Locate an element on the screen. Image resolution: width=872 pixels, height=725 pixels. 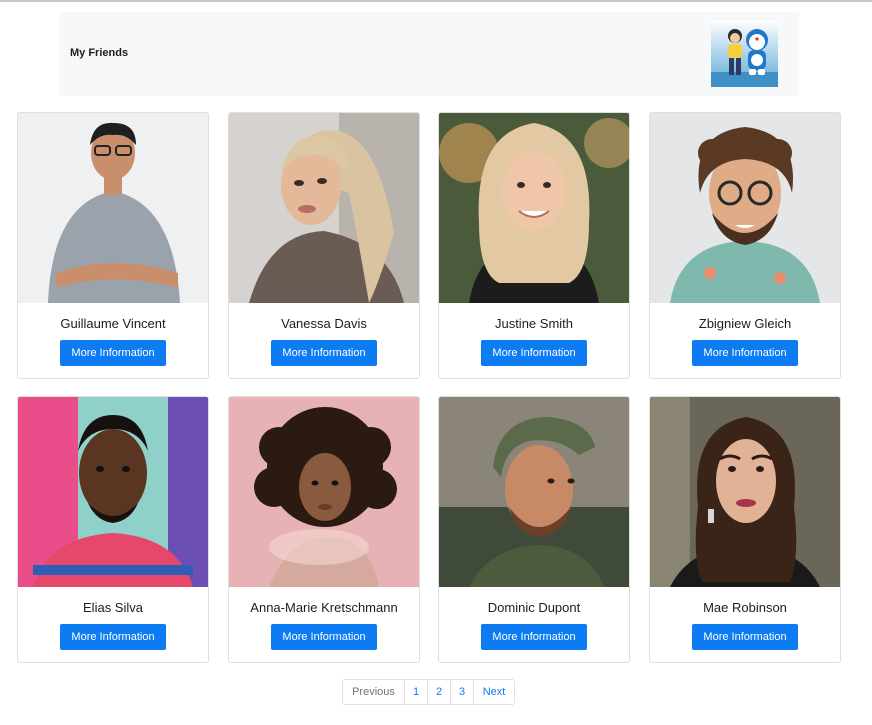
friend-card: Zbigniew Gleich More Information is located at coordinates (745, 245).